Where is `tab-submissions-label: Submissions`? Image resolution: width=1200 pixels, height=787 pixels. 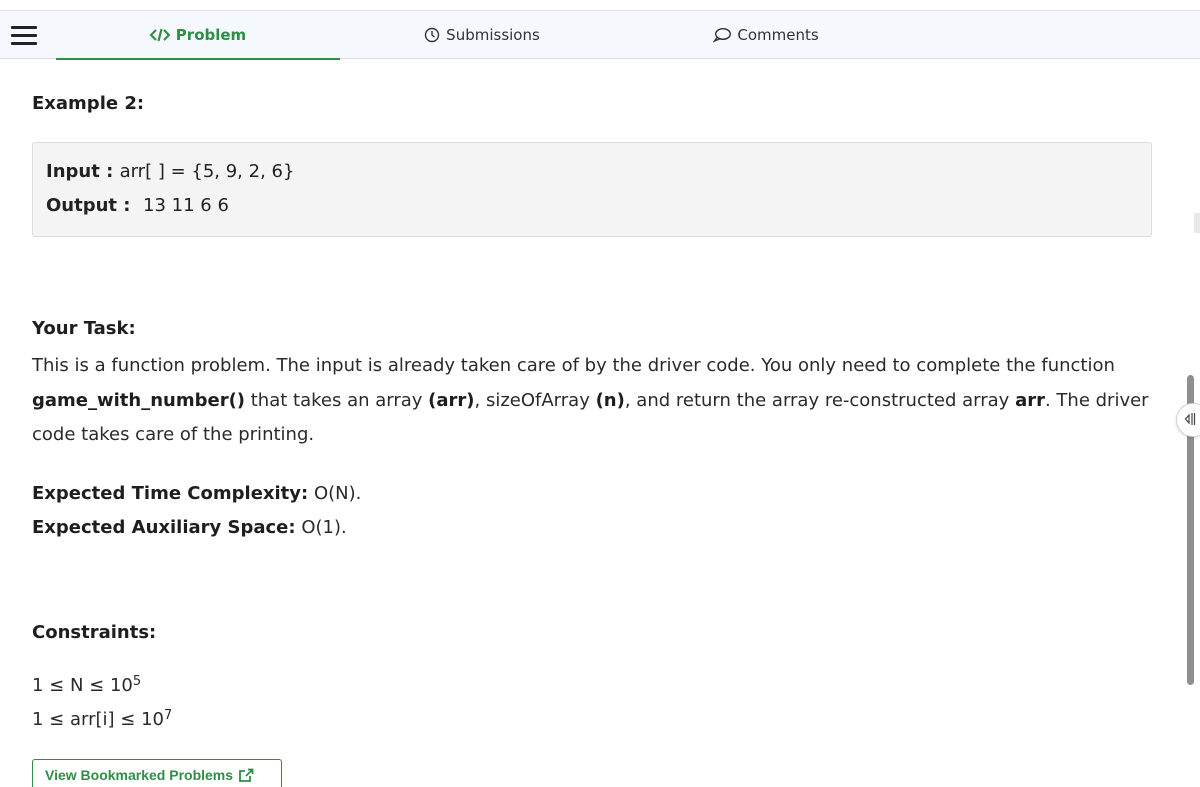 tab-submissions-label: Submissions is located at coordinates (493, 35).